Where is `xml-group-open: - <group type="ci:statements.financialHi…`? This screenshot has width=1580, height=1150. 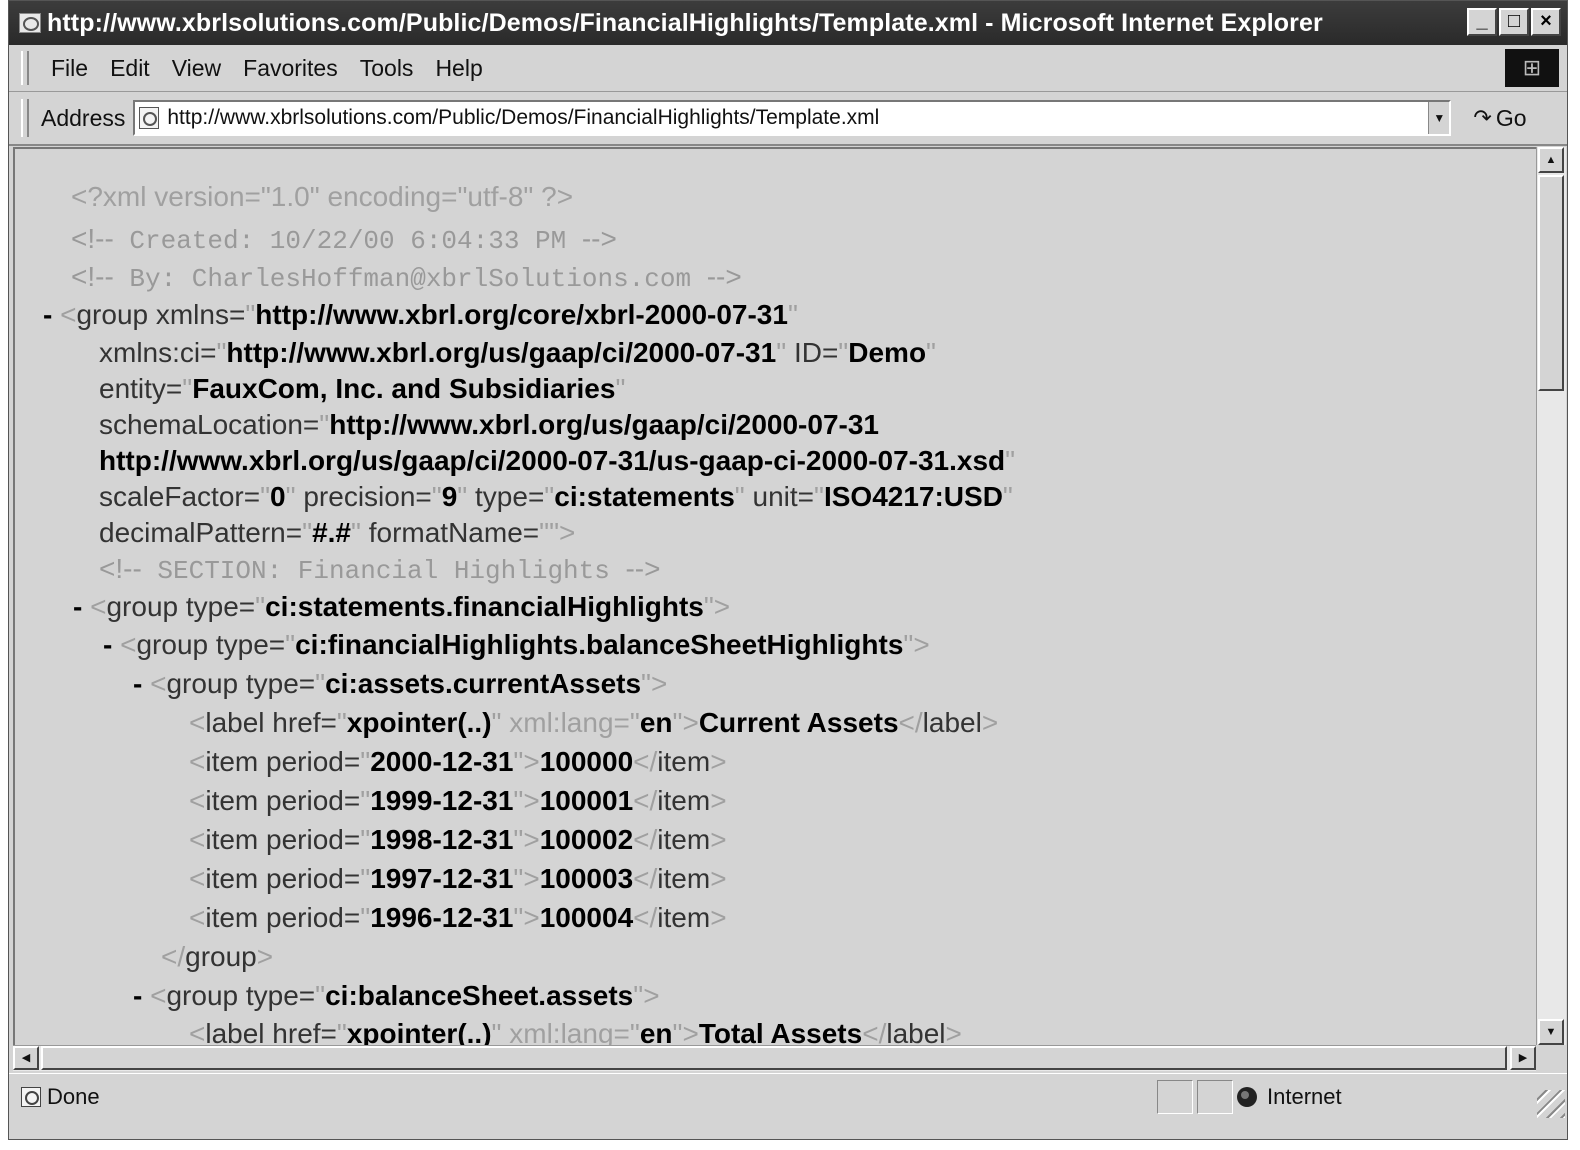 xml-group-open: - <group type="ci:statements.financialHi… is located at coordinates (401, 607).